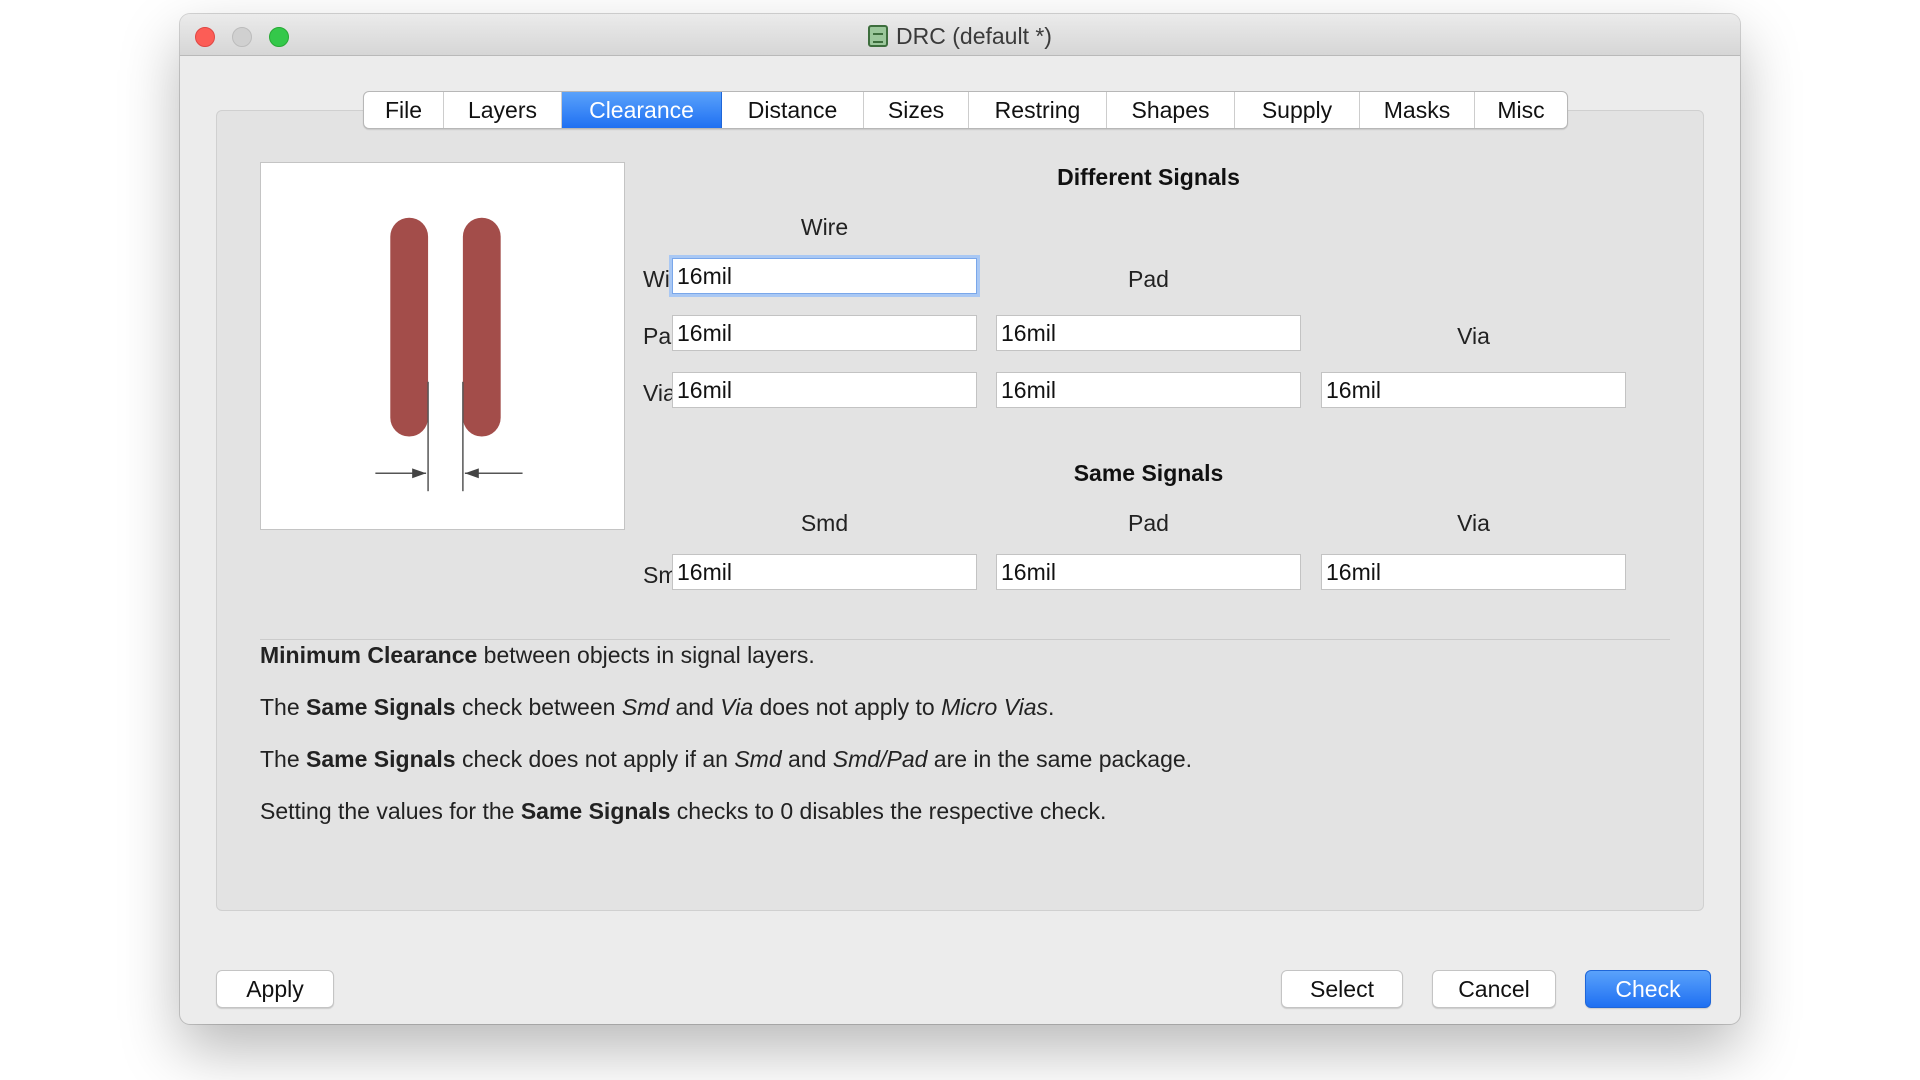 This screenshot has height=1080, width=1920. Describe the element at coordinates (1148, 390) in the screenshot. I see `via-pad-clearance-input` at that location.